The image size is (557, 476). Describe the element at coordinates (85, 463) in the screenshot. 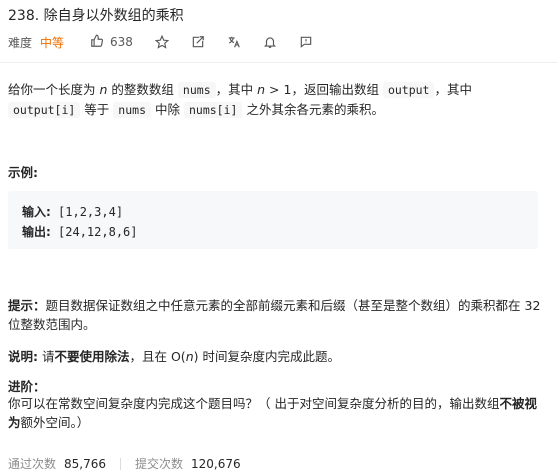

I see `passed-value: 85,766` at that location.